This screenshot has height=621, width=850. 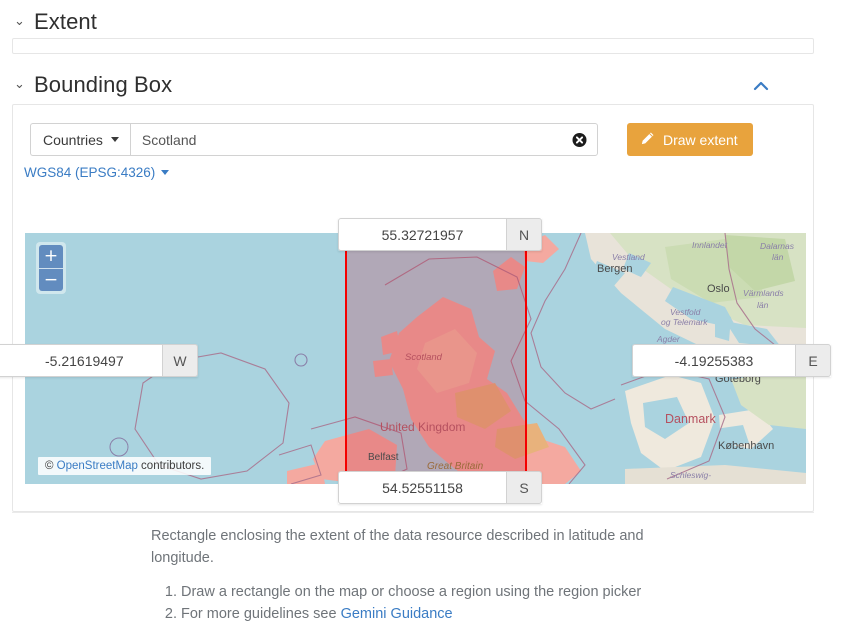 I want to click on east-coordinate-group: E, so click(x=731, y=360).